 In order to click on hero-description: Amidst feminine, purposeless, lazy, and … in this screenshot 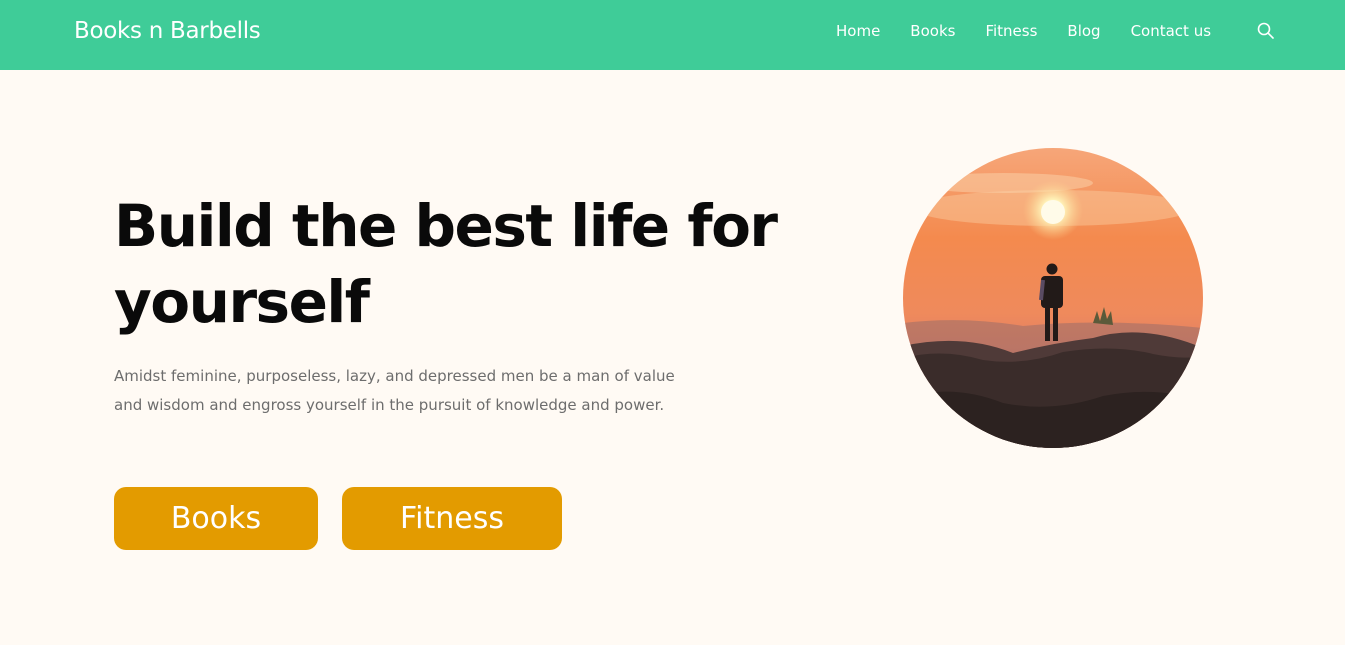, I will do `click(394, 390)`.